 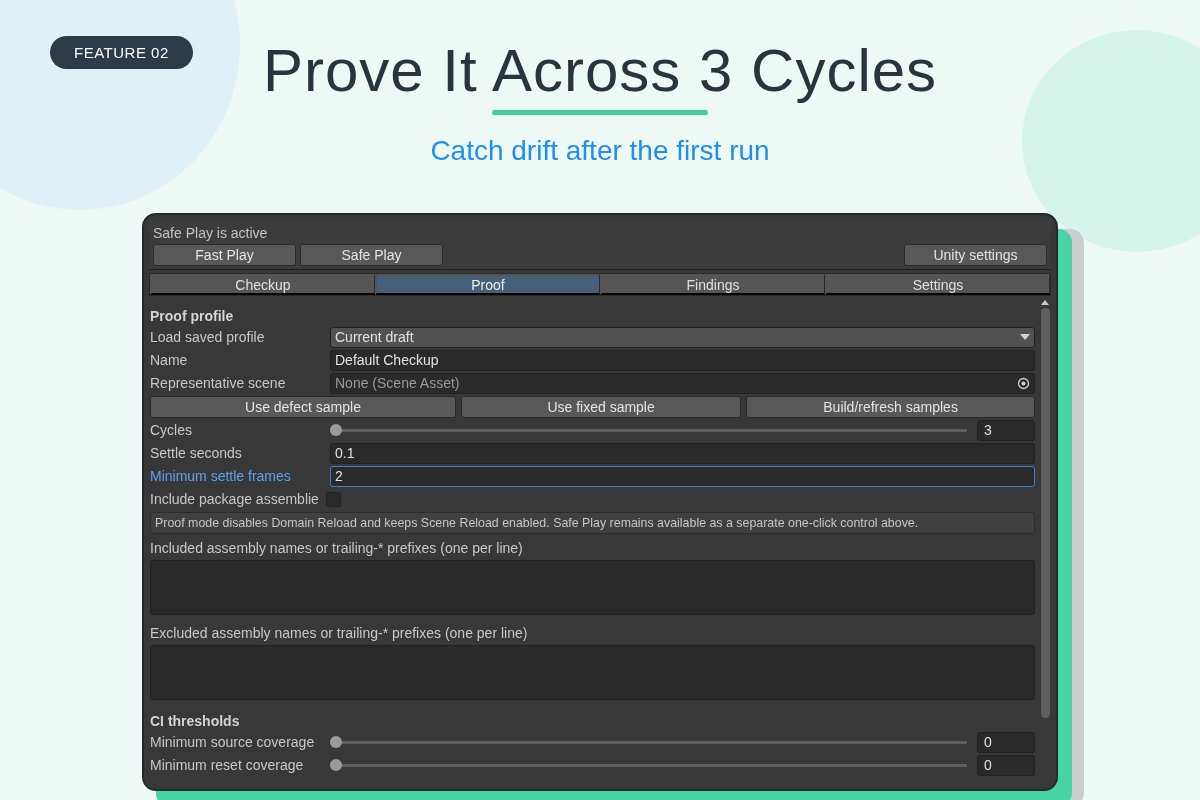 What do you see at coordinates (487, 284) in the screenshot?
I see `tab: Proof` at bounding box center [487, 284].